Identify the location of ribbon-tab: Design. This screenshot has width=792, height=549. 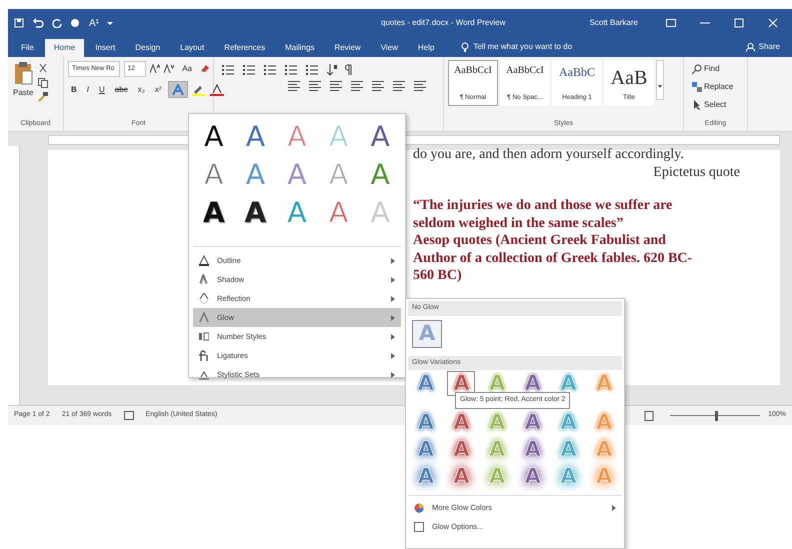
(148, 48).